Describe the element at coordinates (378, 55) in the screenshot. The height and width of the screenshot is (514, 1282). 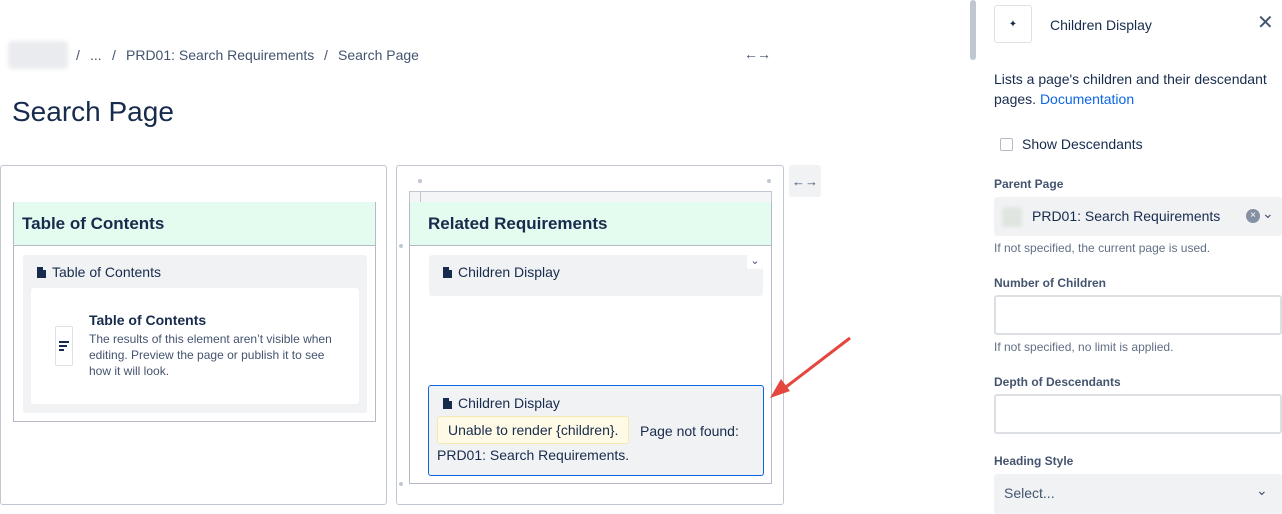
I see `breadcrumb-current: Search Page` at that location.